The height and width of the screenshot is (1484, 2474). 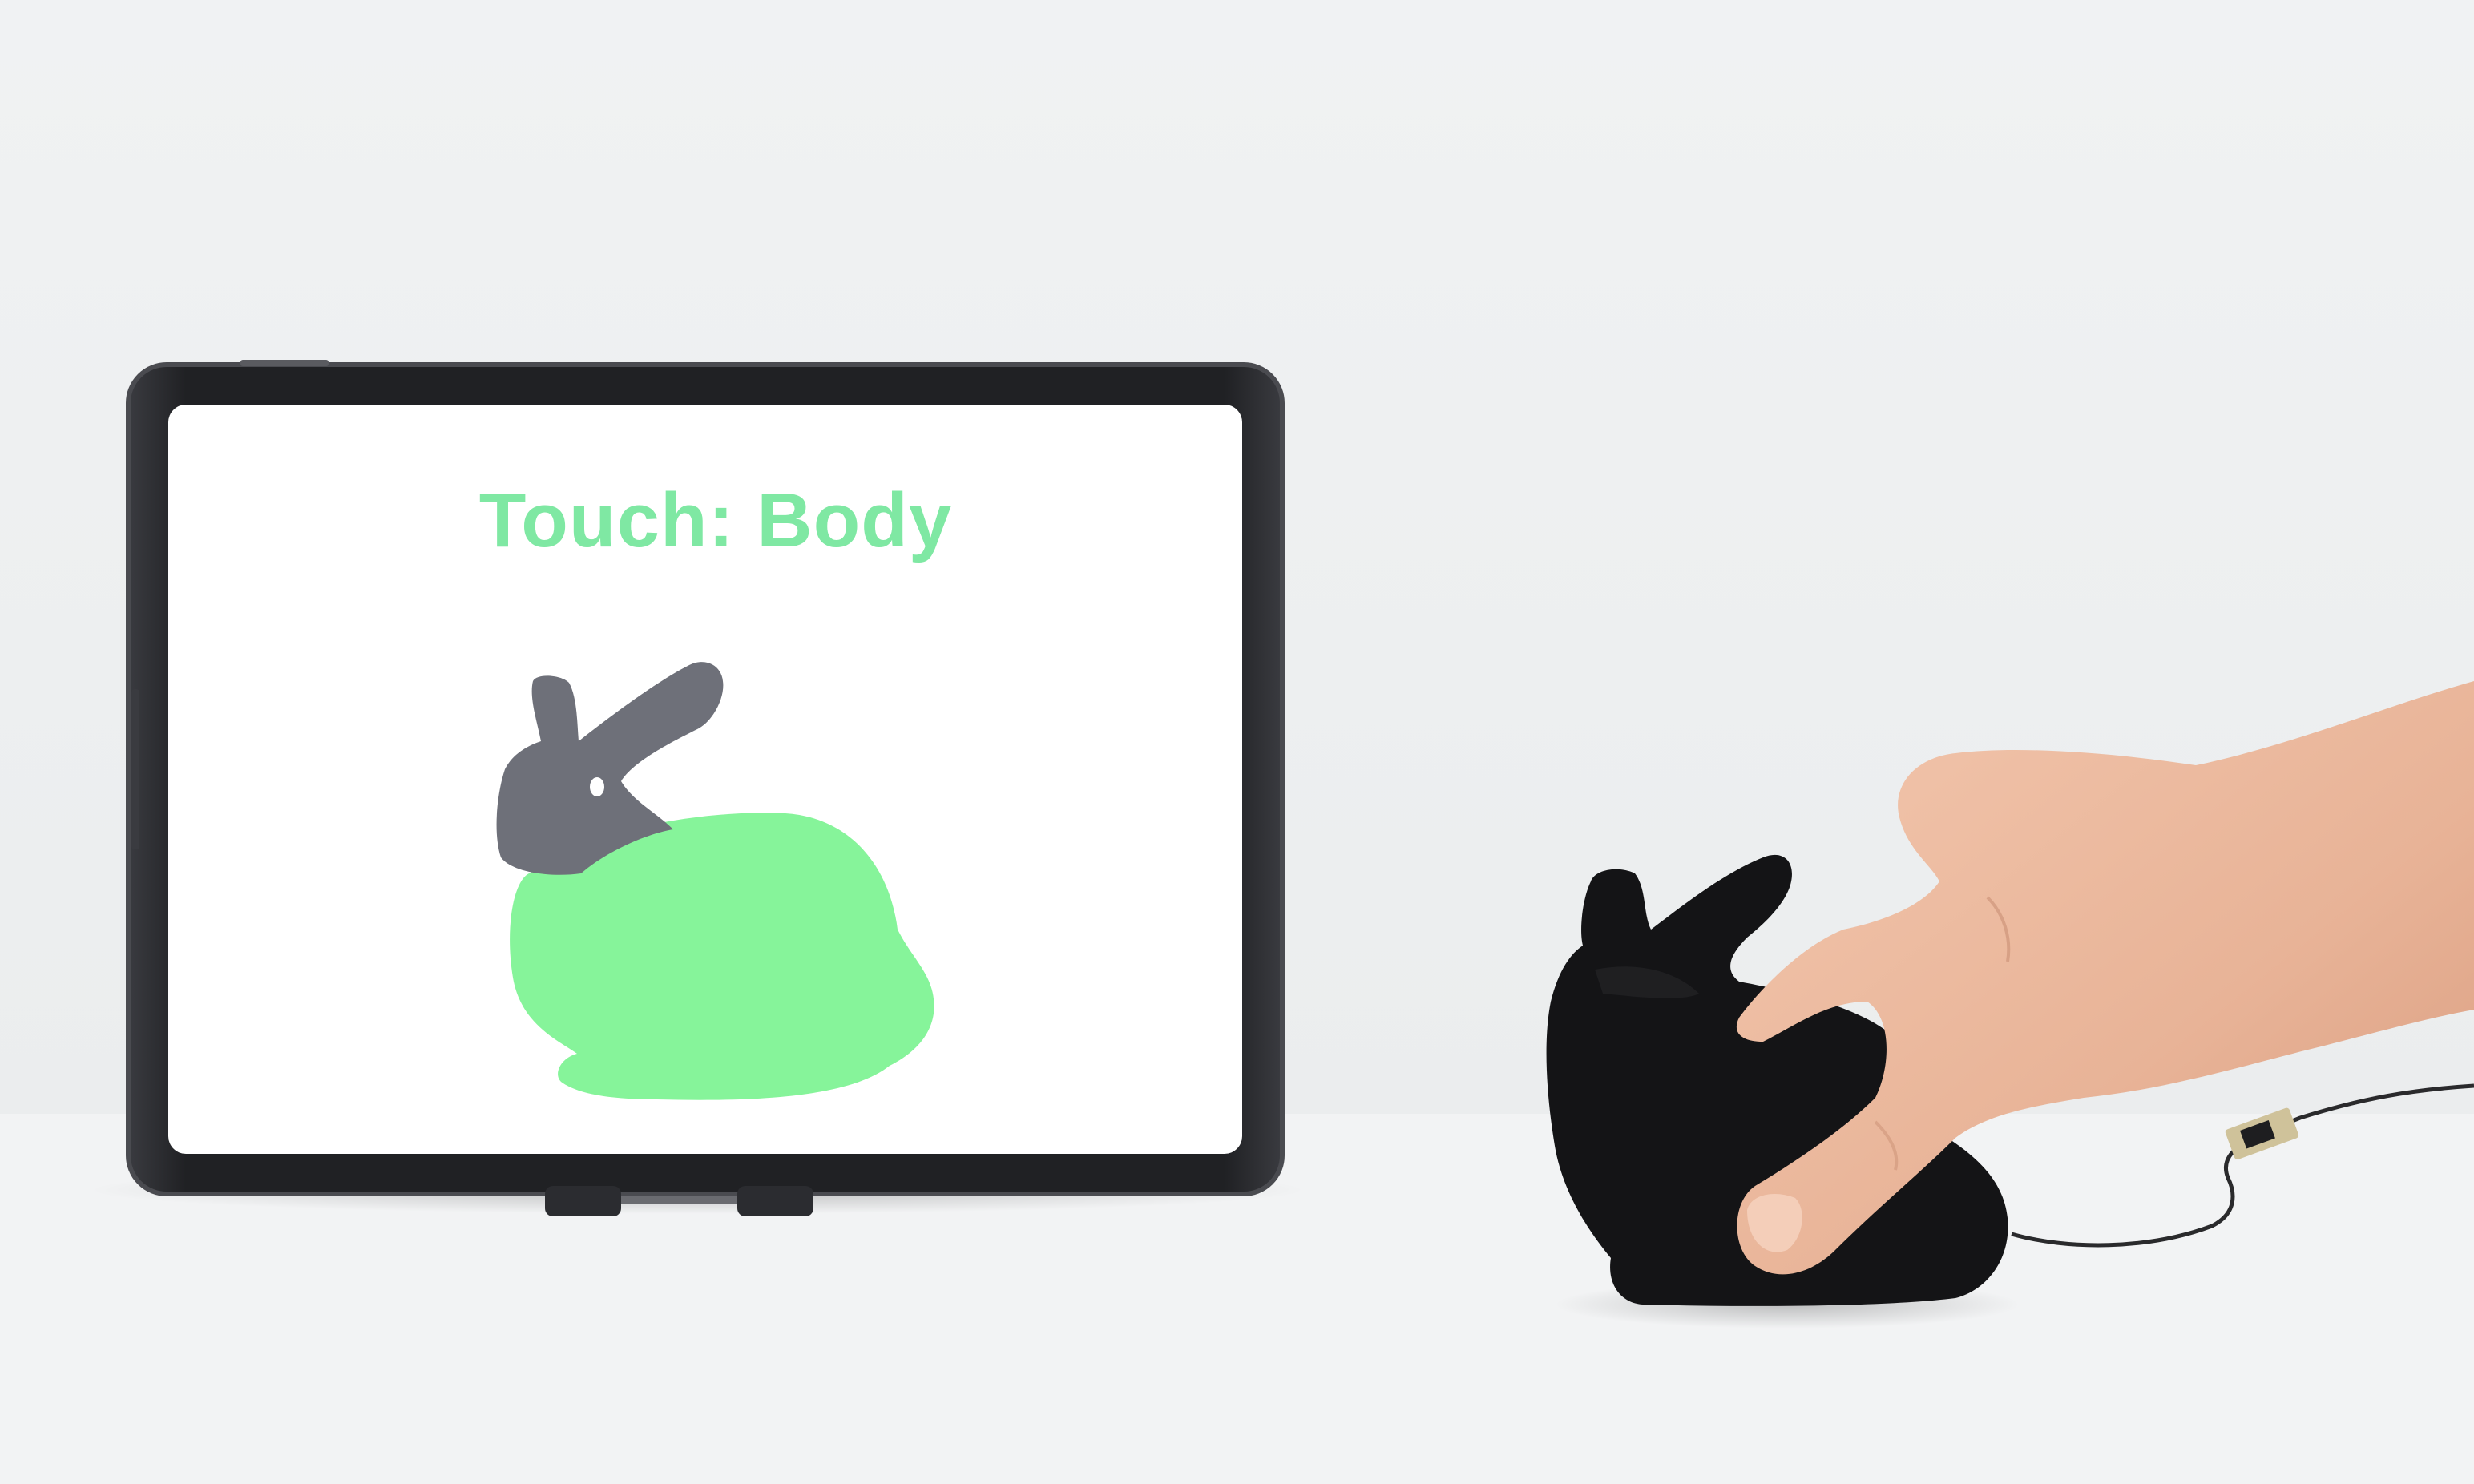 What do you see at coordinates (679, 1200) in the screenshot?
I see `stand-rod` at bounding box center [679, 1200].